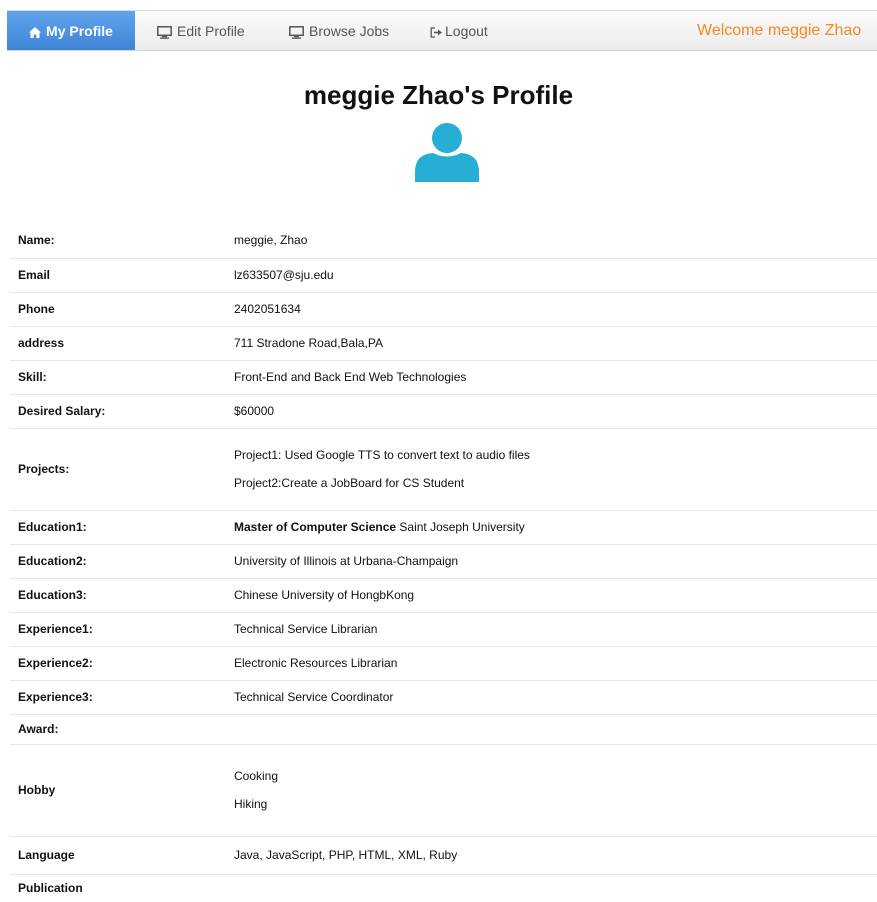  Describe the element at coordinates (551, 275) in the screenshot. I see `email-value: lz633507@sju.edu` at that location.